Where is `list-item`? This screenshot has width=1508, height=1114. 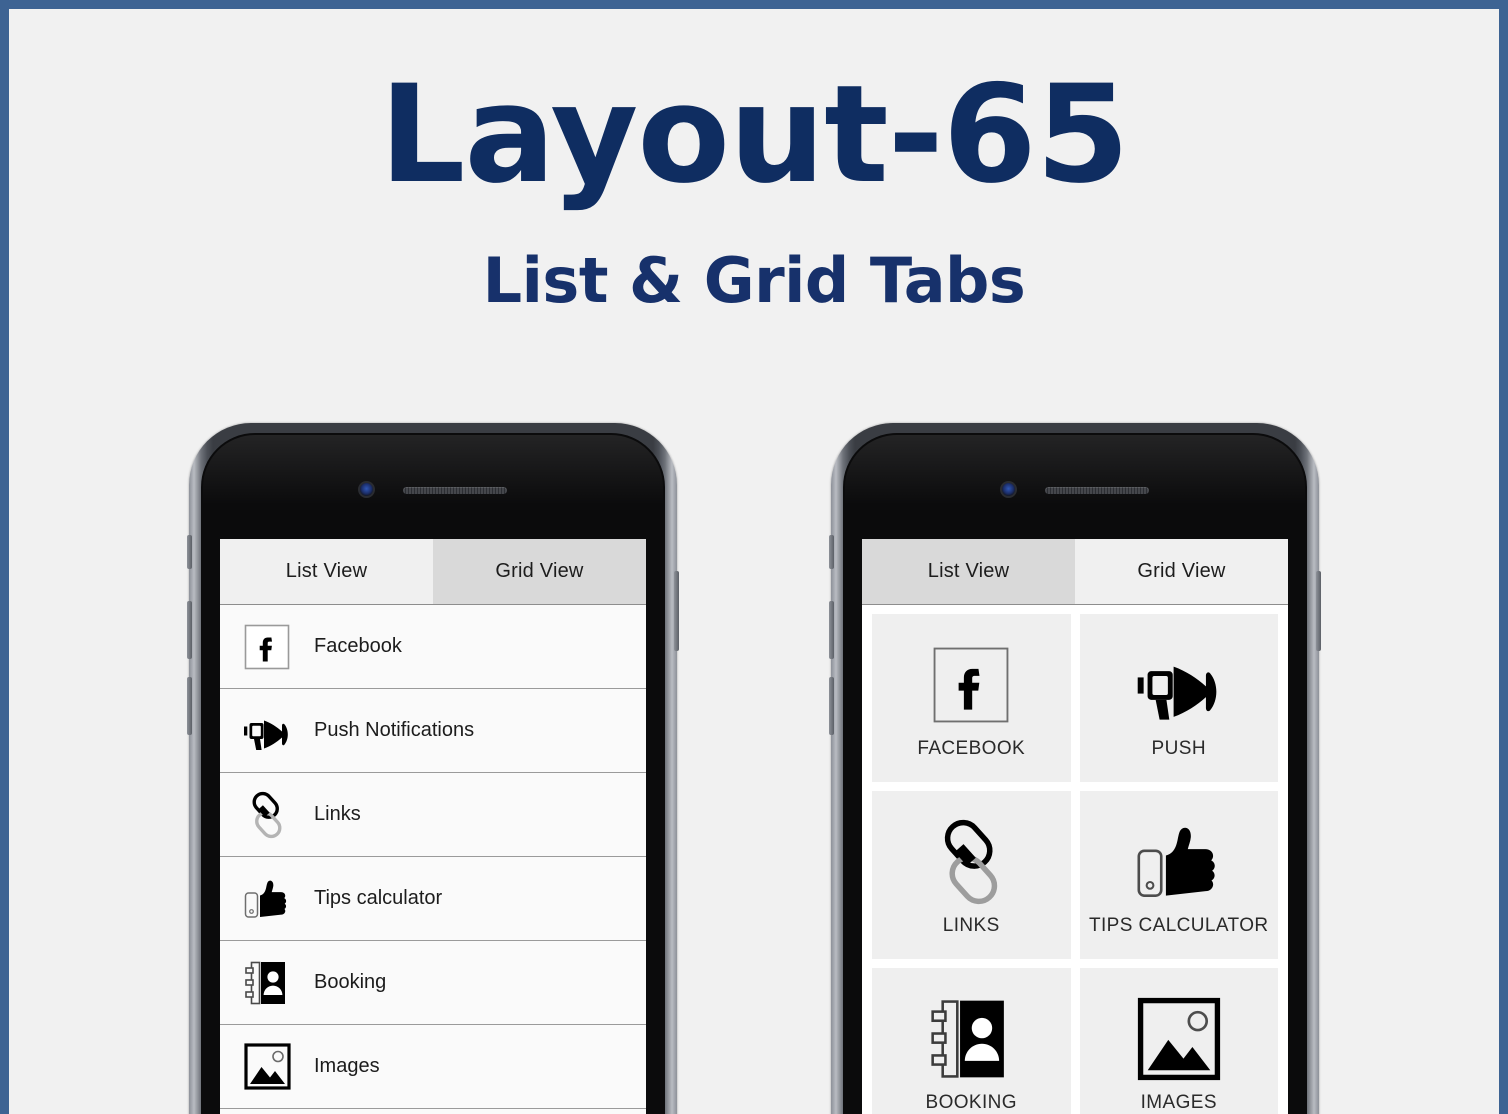
list-item is located at coordinates (433, 1111).